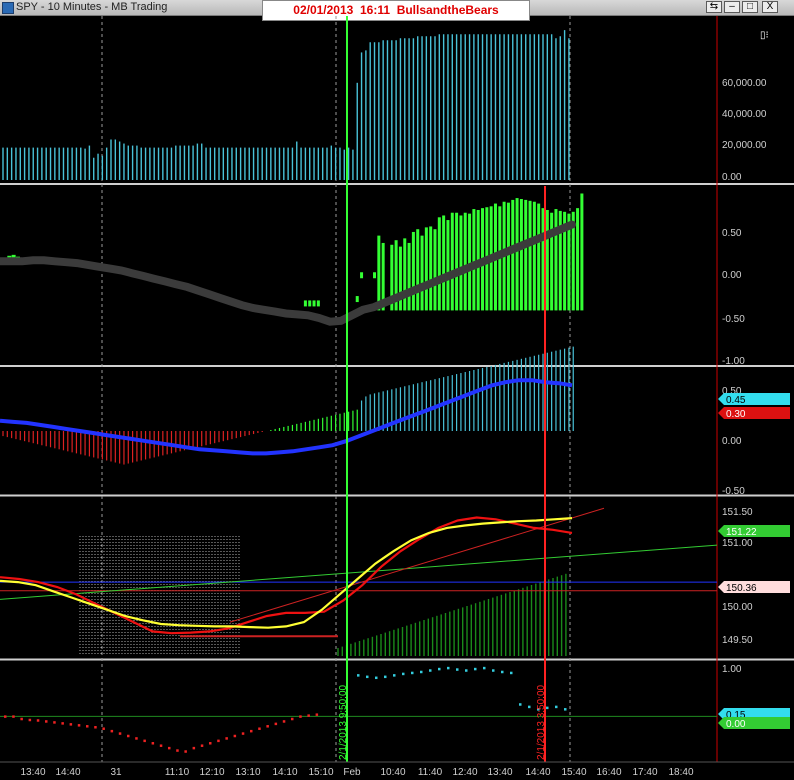 The width and height of the screenshot is (794, 780). Describe the element at coordinates (737, 512) in the screenshot. I see `y-tick-label: 151.50` at that location.